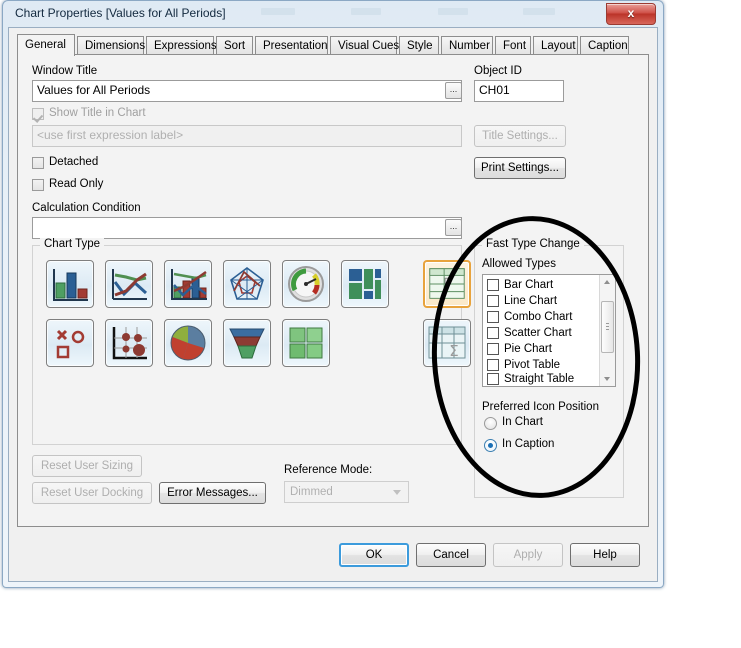  What do you see at coordinates (607, 327) in the screenshot?
I see `scrollbar-thumb` at bounding box center [607, 327].